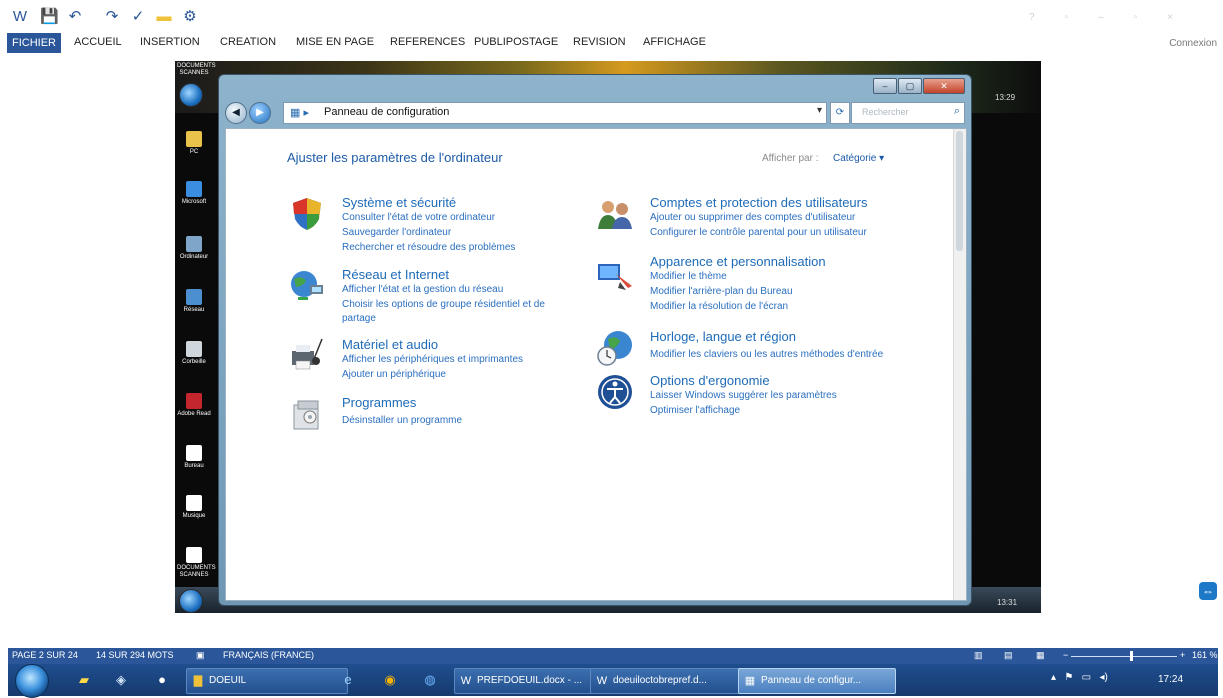 The height and width of the screenshot is (698, 1223). I want to click on category-link: Afficher l'état et la gestion du réseau, so click(422, 289).